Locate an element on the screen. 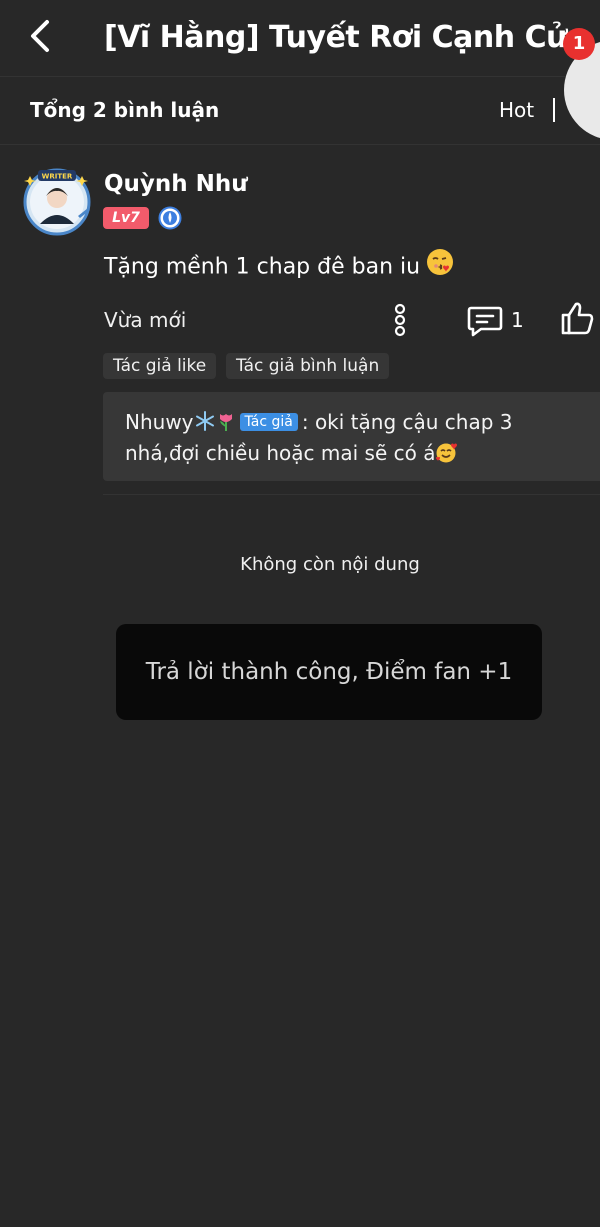  author-badge: Tác giả is located at coordinates (268, 422).